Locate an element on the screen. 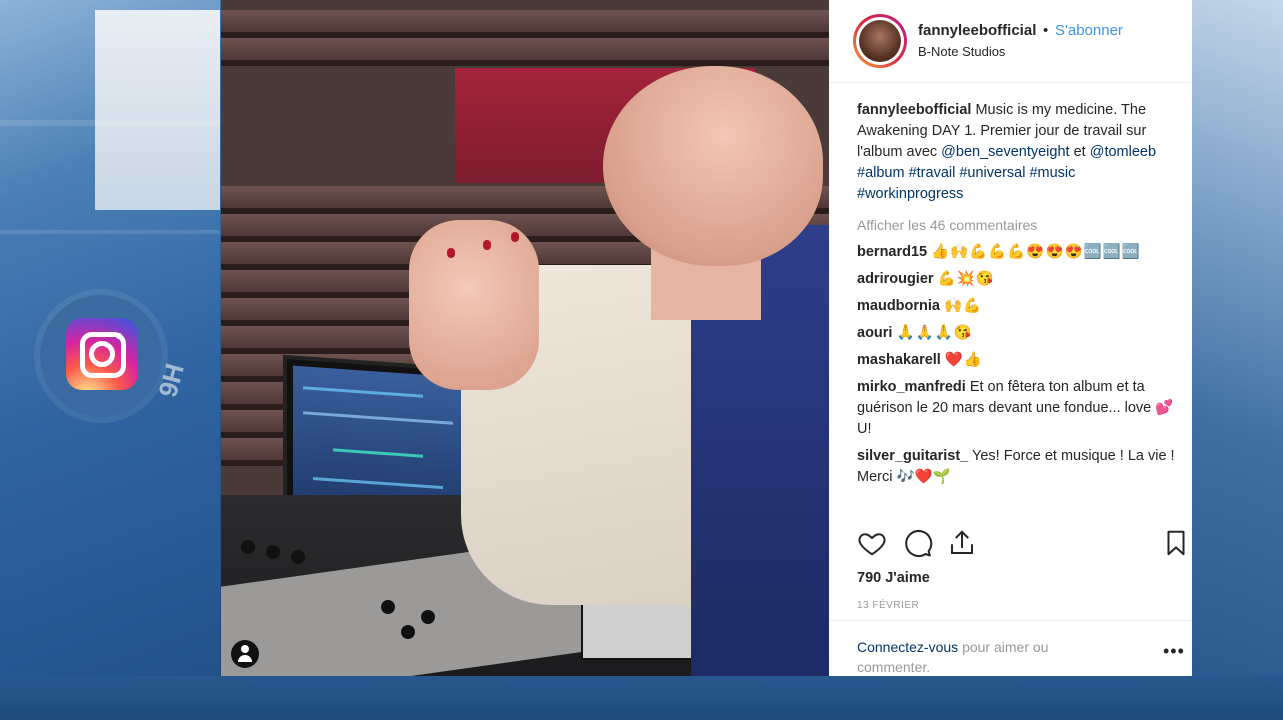  broadcast-light-panel is located at coordinates (157, 110).